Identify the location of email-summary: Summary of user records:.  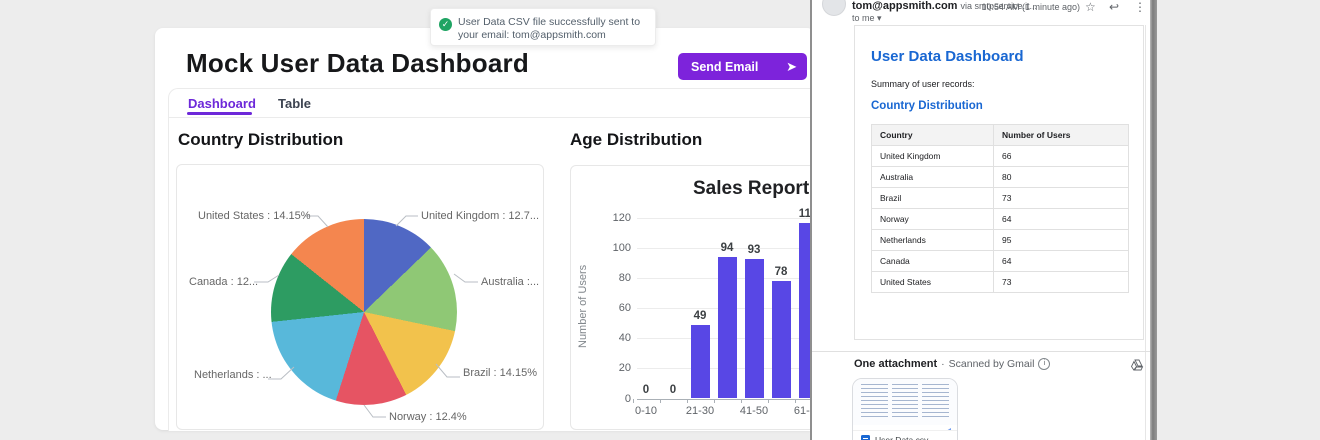
(923, 84).